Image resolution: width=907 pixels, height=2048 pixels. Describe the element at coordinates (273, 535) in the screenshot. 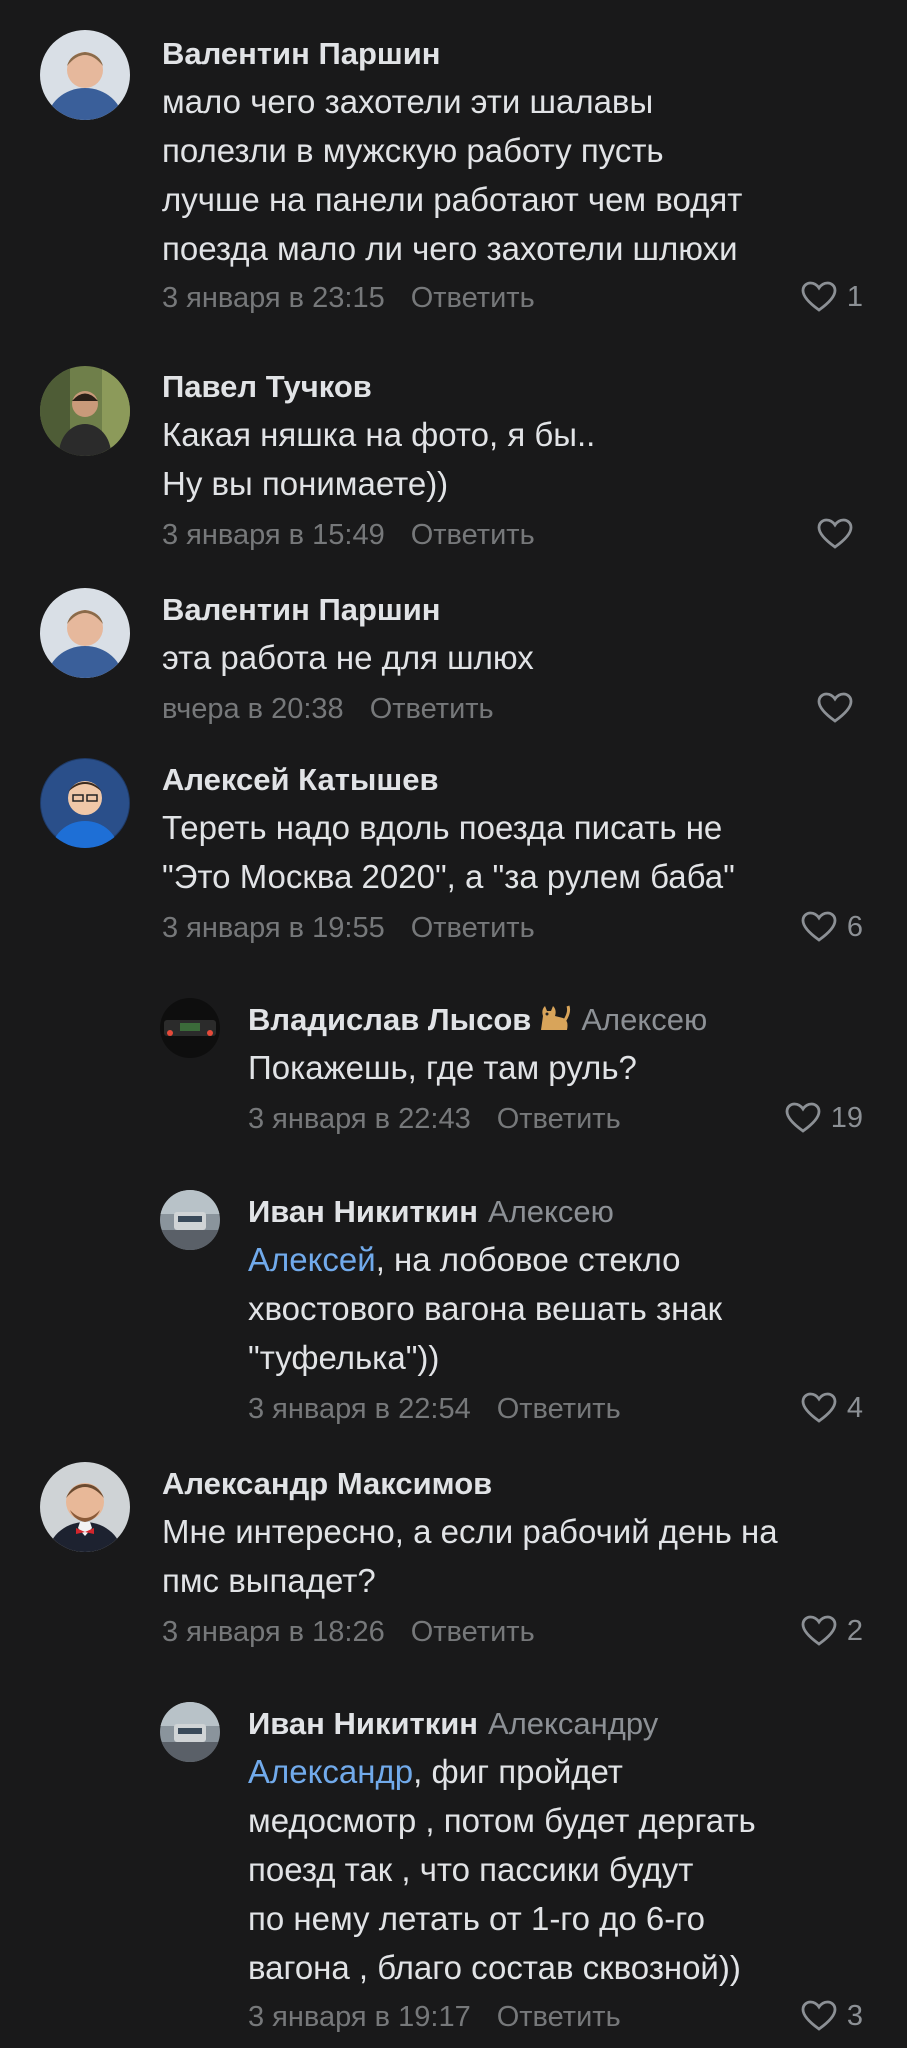

I see `timestamp: 3 января в 15:49` at that location.